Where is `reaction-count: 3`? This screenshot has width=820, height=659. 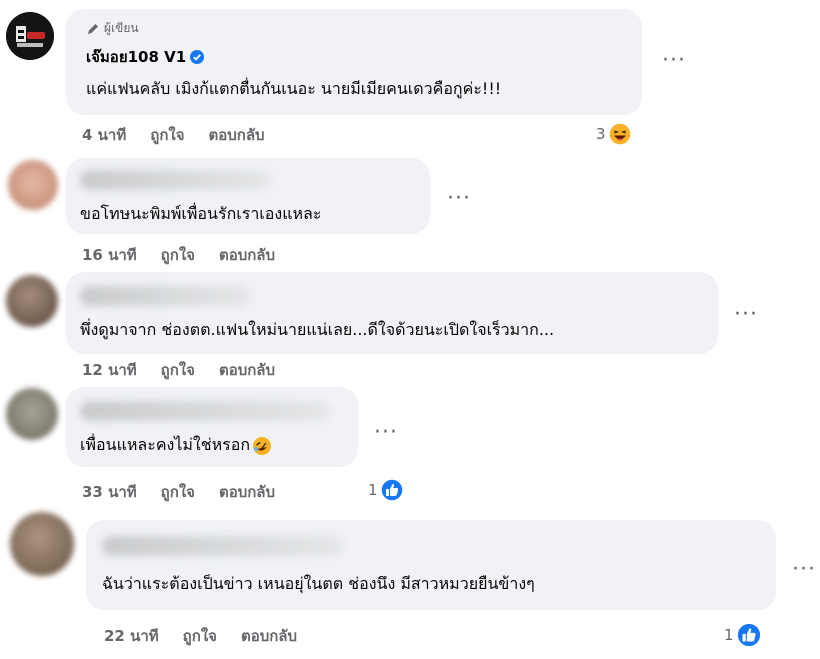 reaction-count: 3 is located at coordinates (601, 134).